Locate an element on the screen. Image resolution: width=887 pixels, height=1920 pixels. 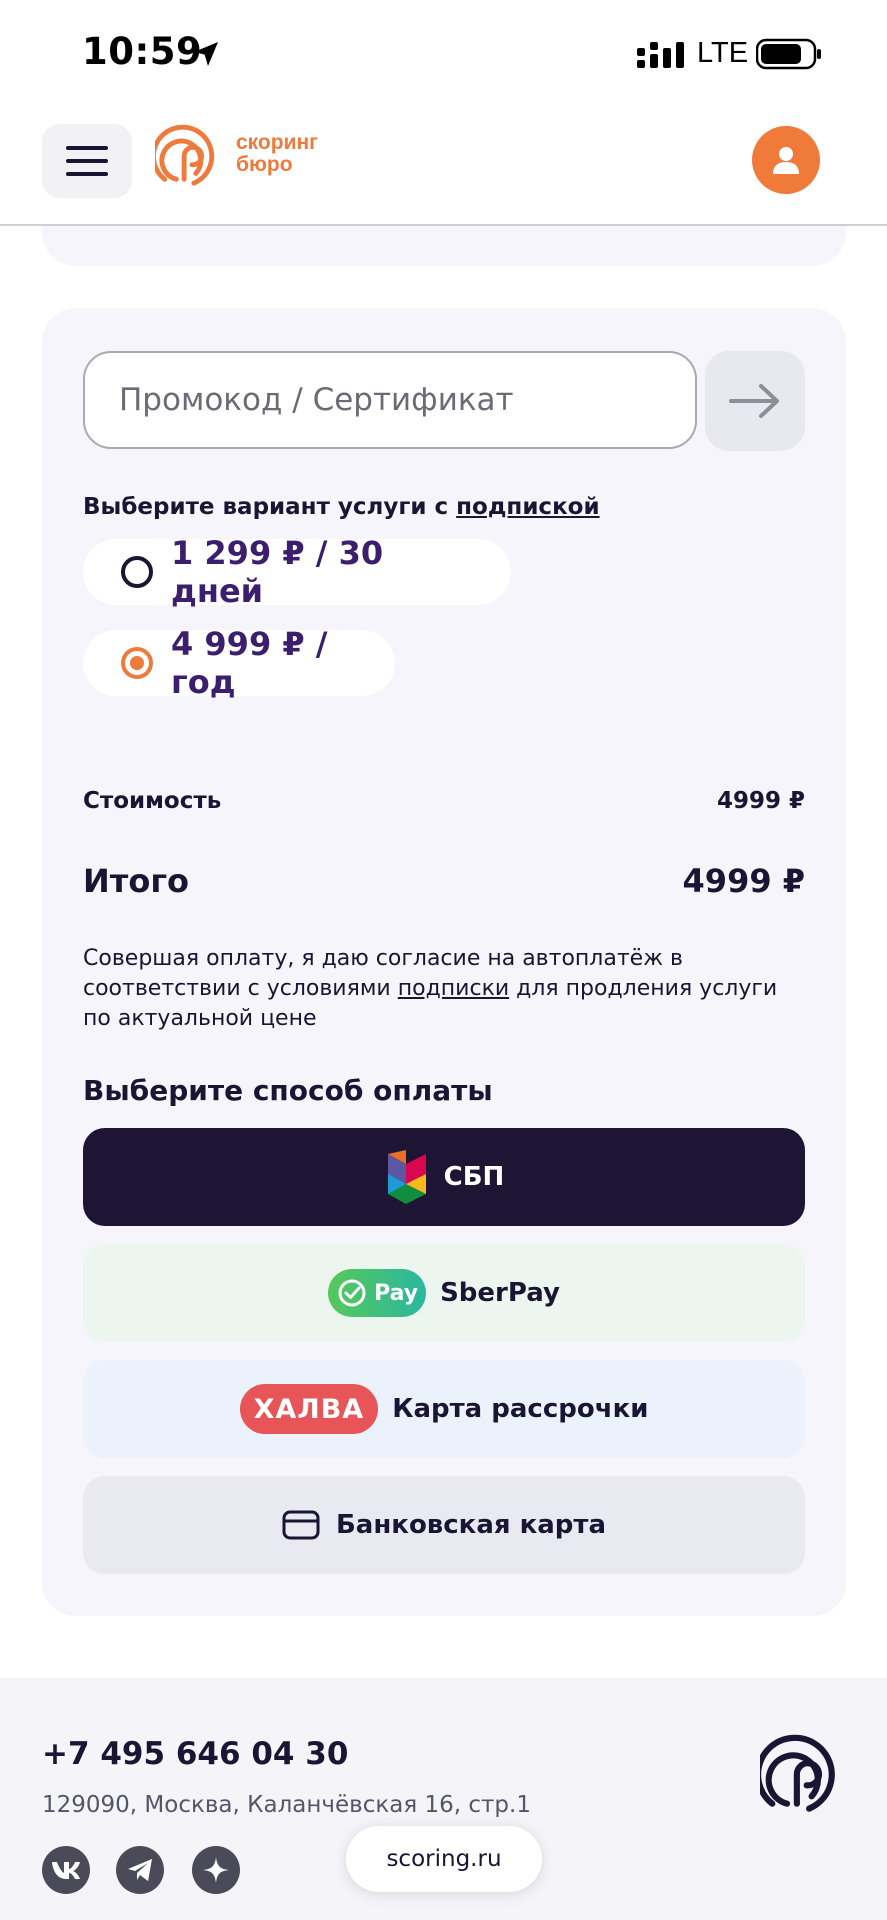
signal-icon is located at coordinates (660, 55).